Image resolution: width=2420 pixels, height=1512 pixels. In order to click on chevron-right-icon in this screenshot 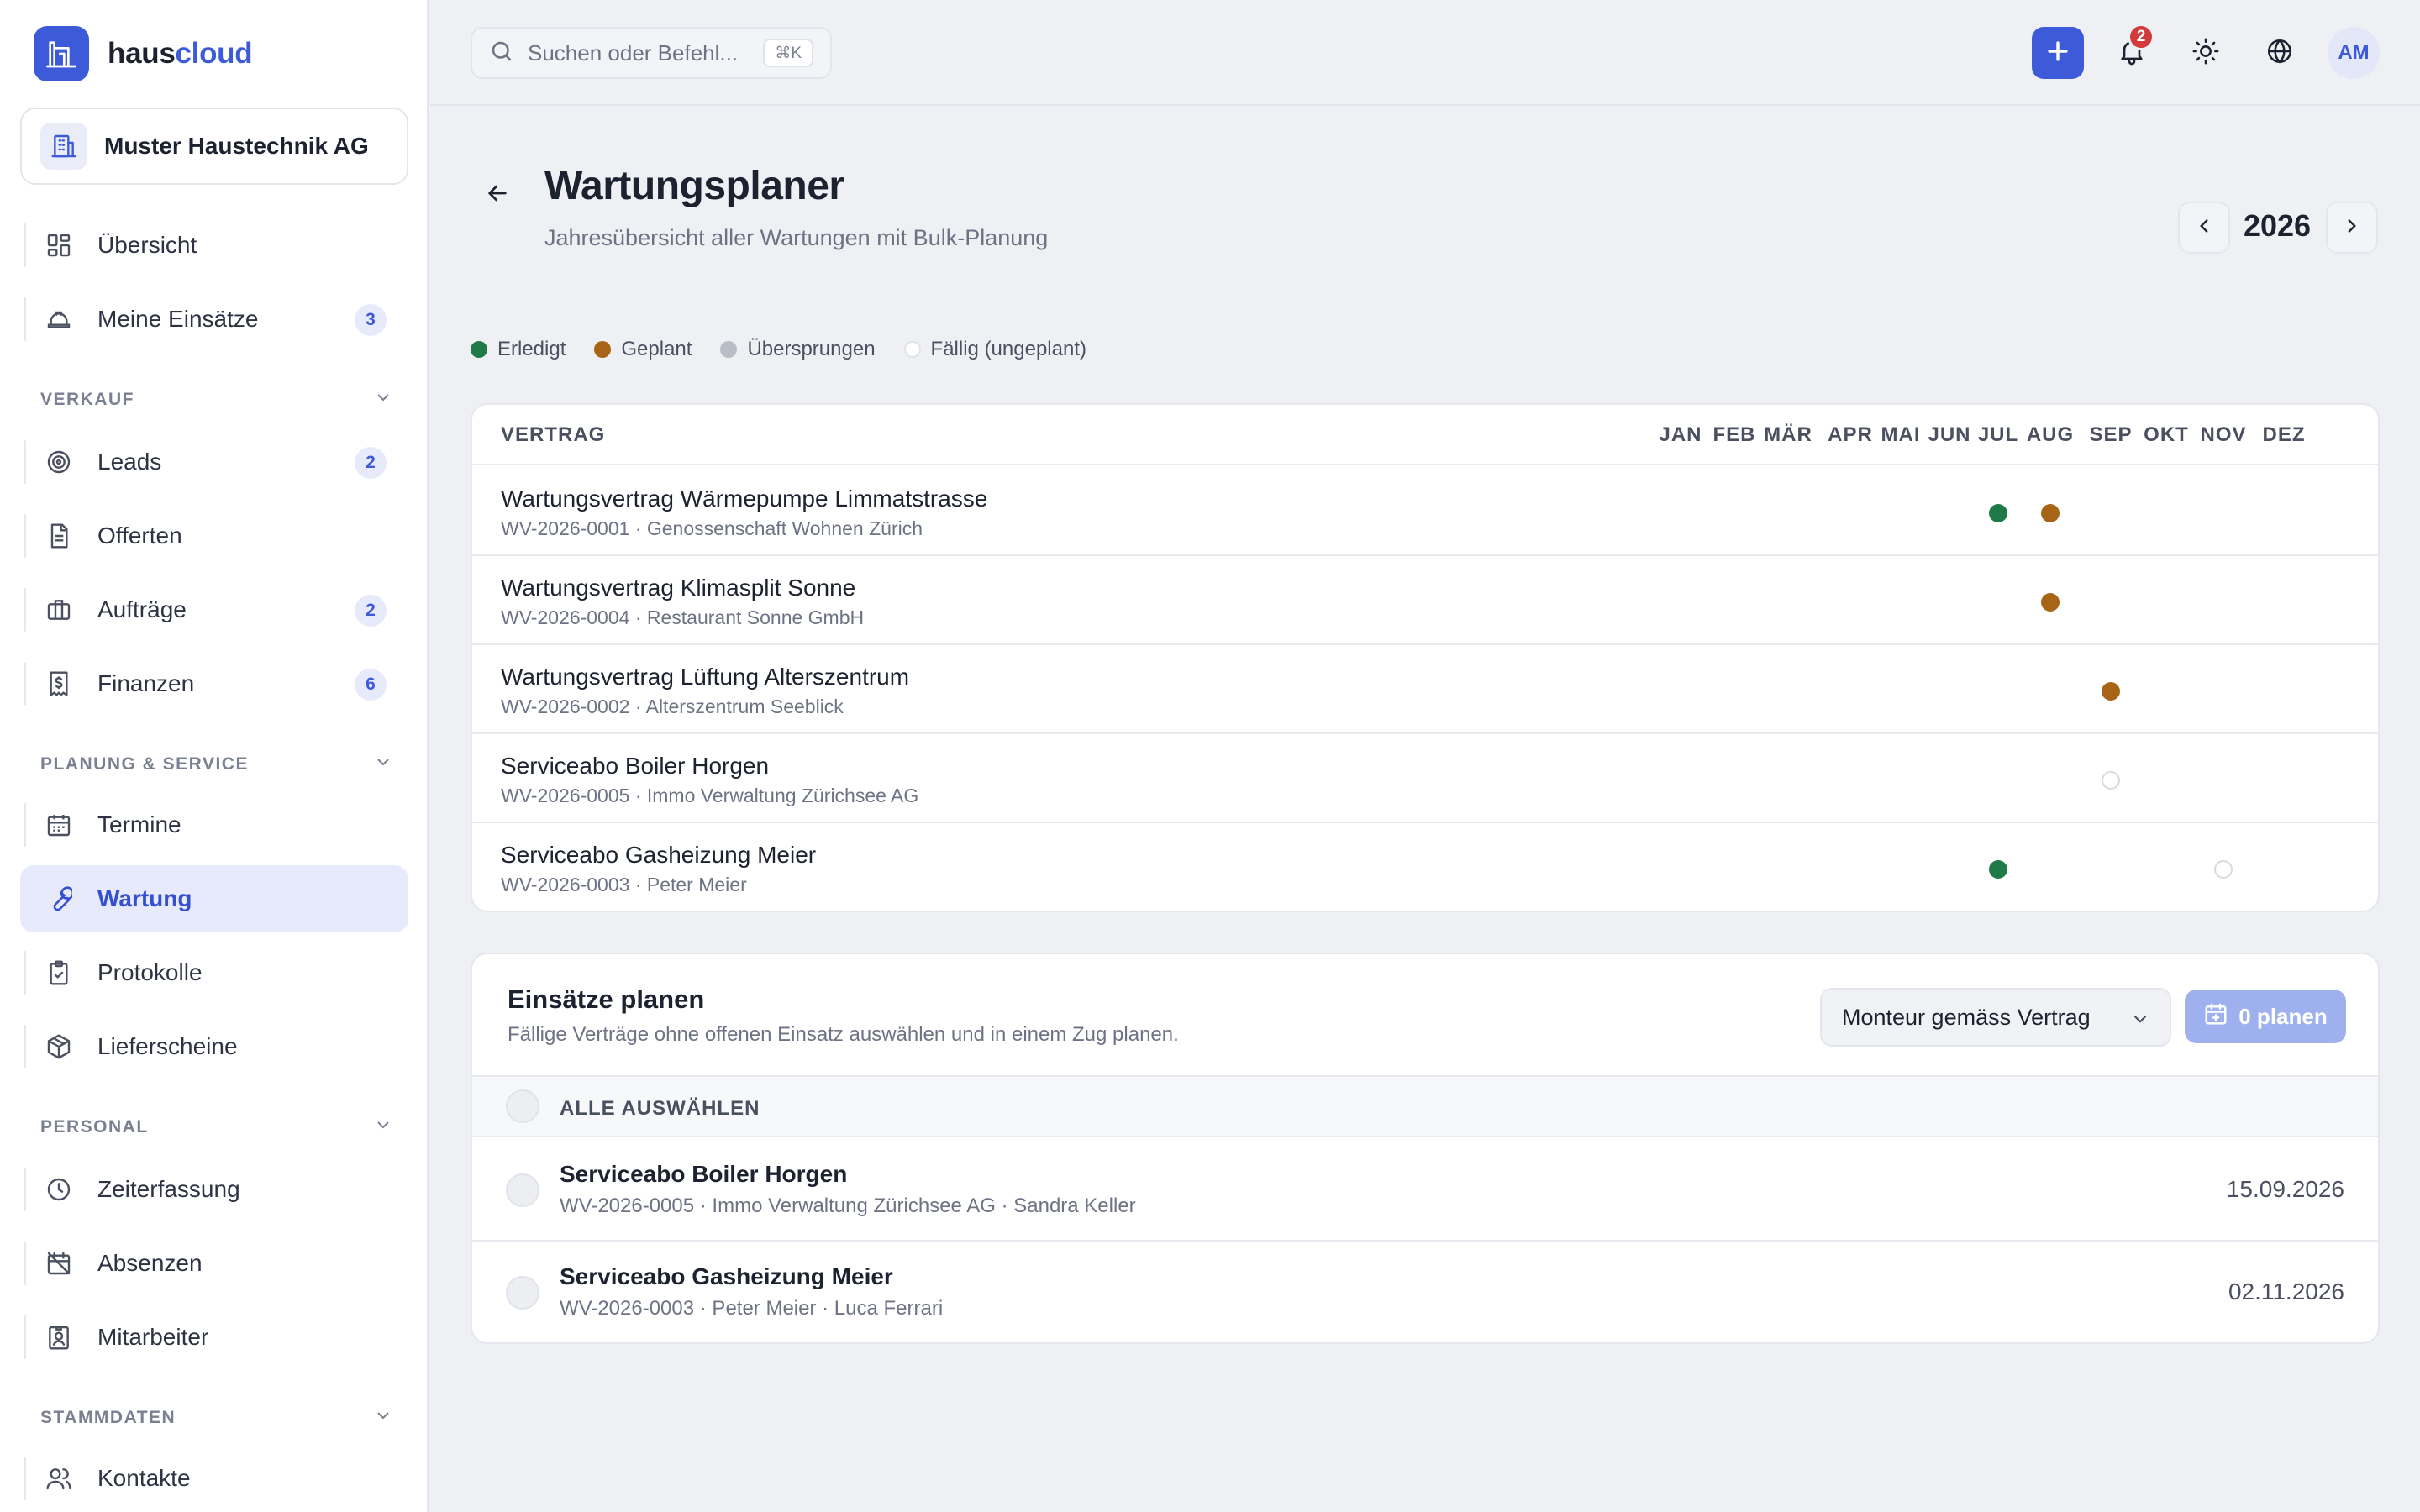, I will do `click(2352, 228)`.